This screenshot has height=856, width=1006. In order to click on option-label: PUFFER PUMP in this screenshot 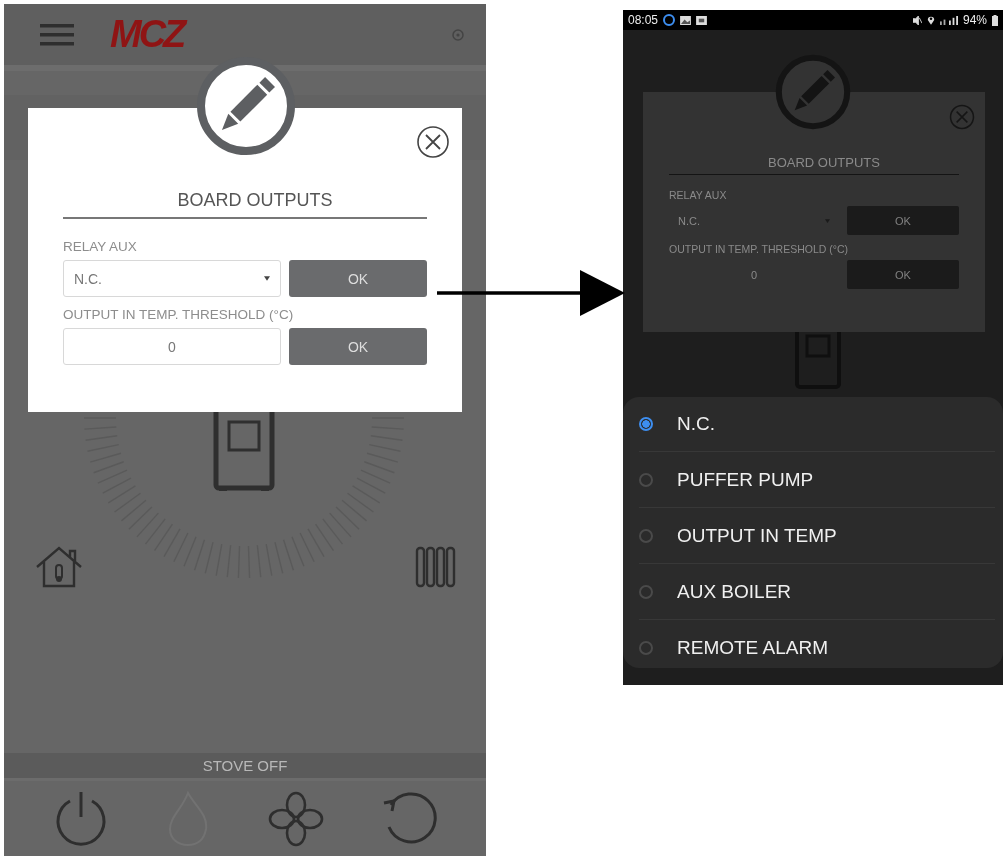, I will do `click(745, 479)`.